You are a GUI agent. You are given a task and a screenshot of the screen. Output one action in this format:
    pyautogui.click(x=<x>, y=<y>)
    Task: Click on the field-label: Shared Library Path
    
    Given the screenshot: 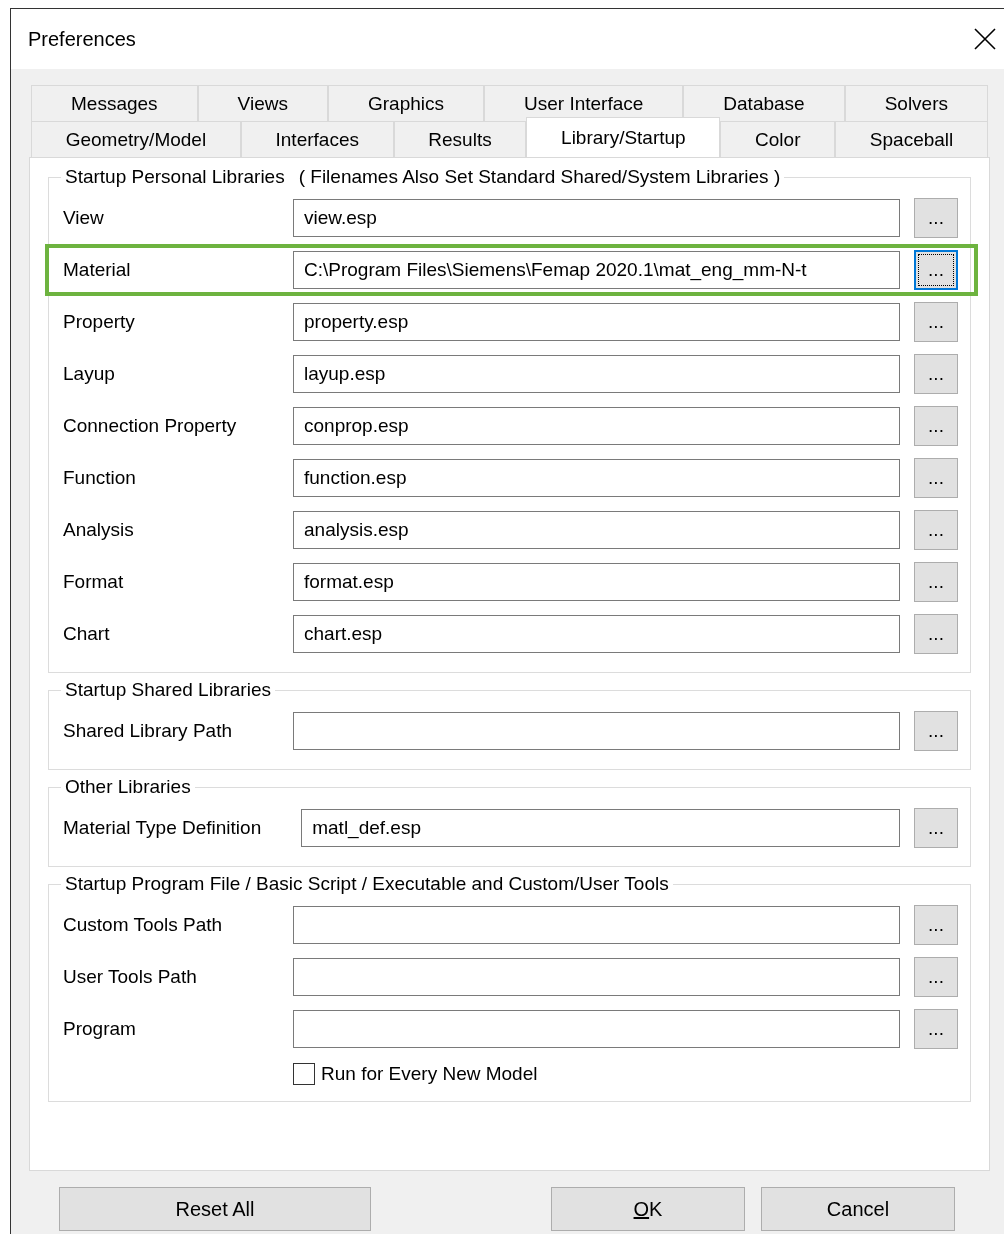 What is the action you would take?
    pyautogui.click(x=148, y=731)
    